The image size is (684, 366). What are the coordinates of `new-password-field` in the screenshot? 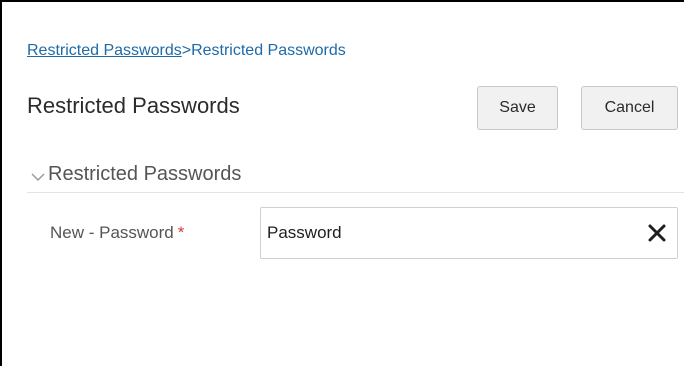 It's located at (469, 233).